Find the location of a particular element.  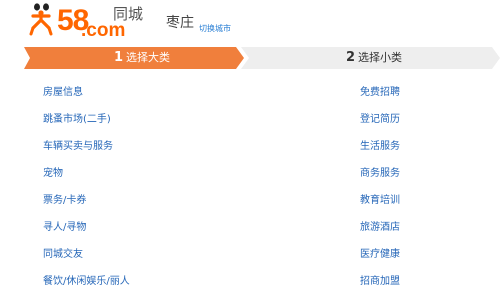

category-link: 车辆买卖与服务 is located at coordinates (78, 146).